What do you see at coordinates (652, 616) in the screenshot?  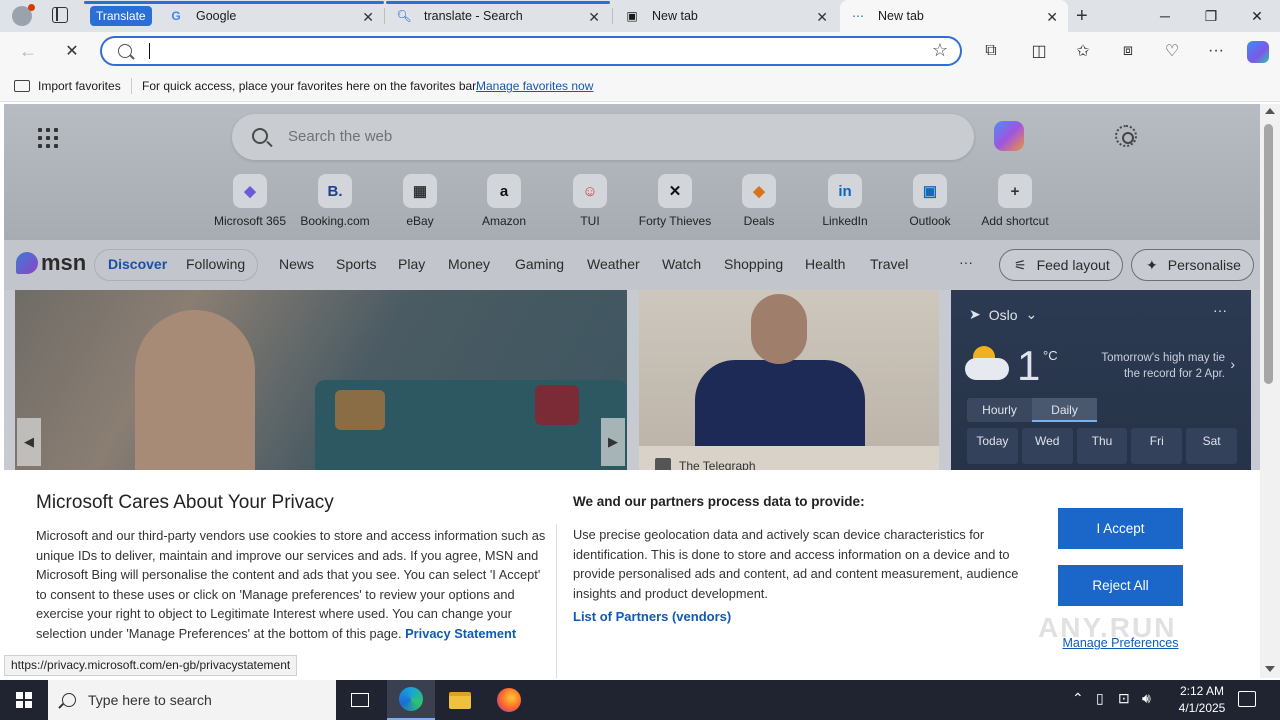 I see `list-of-partners-link: List of Partners (vendors)` at bounding box center [652, 616].